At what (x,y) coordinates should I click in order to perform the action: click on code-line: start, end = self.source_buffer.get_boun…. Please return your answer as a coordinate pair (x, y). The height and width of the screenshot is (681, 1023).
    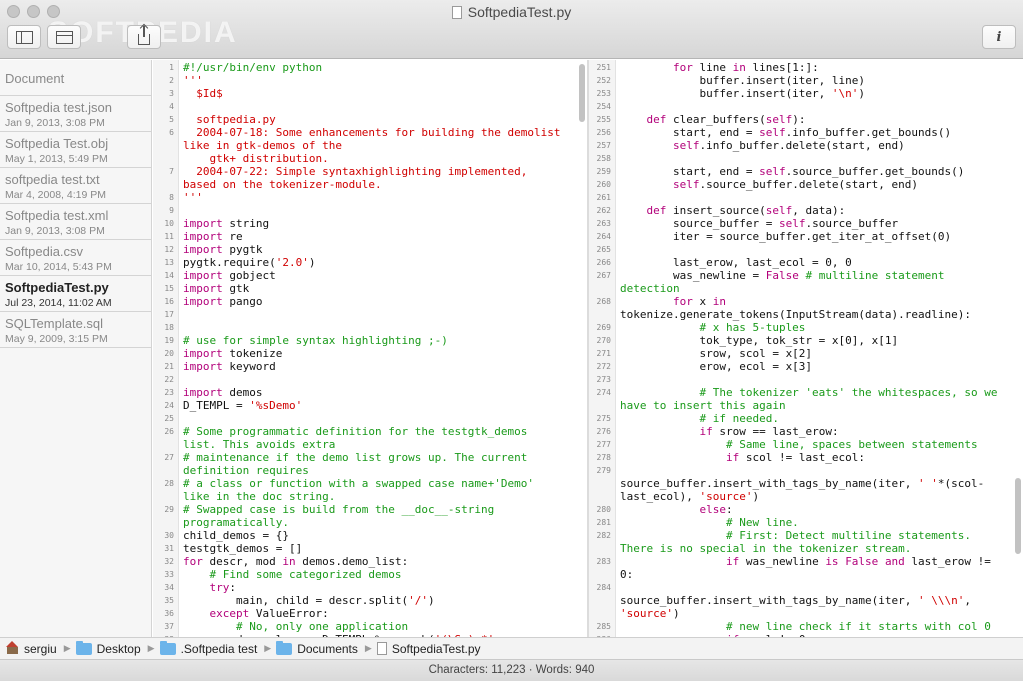
    Looking at the image, I should click on (792, 171).